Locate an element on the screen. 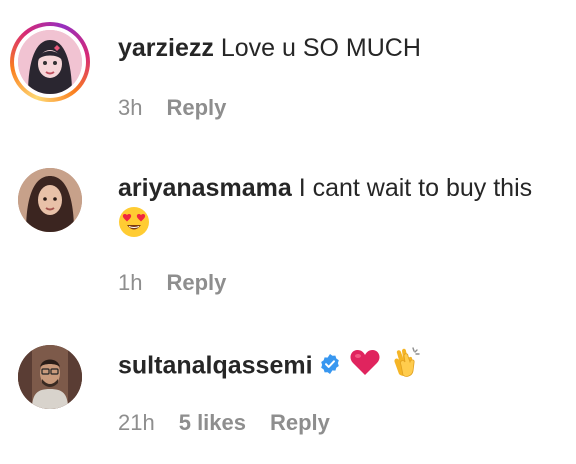 Image resolution: width=576 pixels, height=464 pixels. avatar-story-ring is located at coordinates (50, 62).